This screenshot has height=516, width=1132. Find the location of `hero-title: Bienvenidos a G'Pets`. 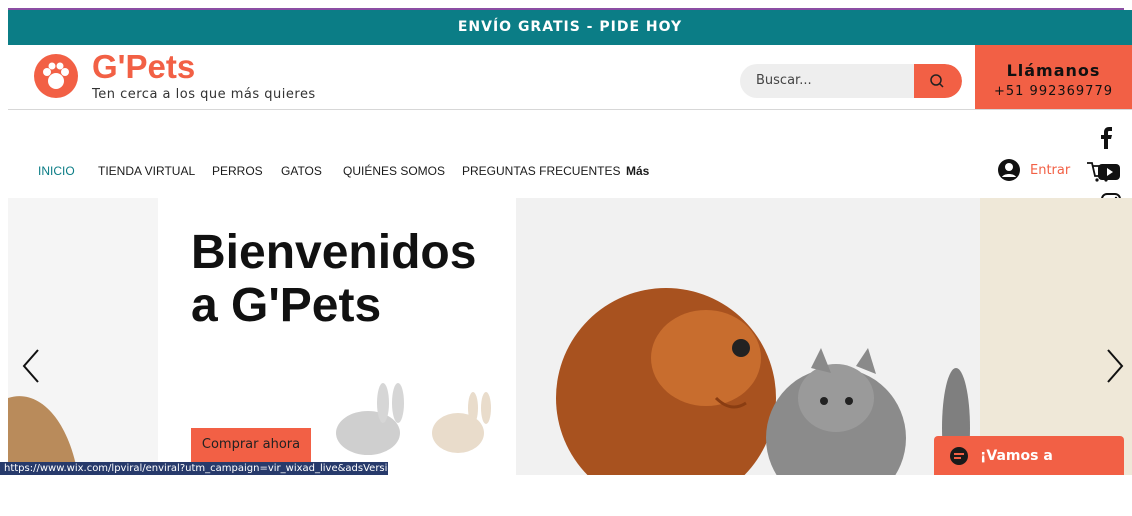

hero-title: Bienvenidos a G'Pets is located at coordinates (333, 279).